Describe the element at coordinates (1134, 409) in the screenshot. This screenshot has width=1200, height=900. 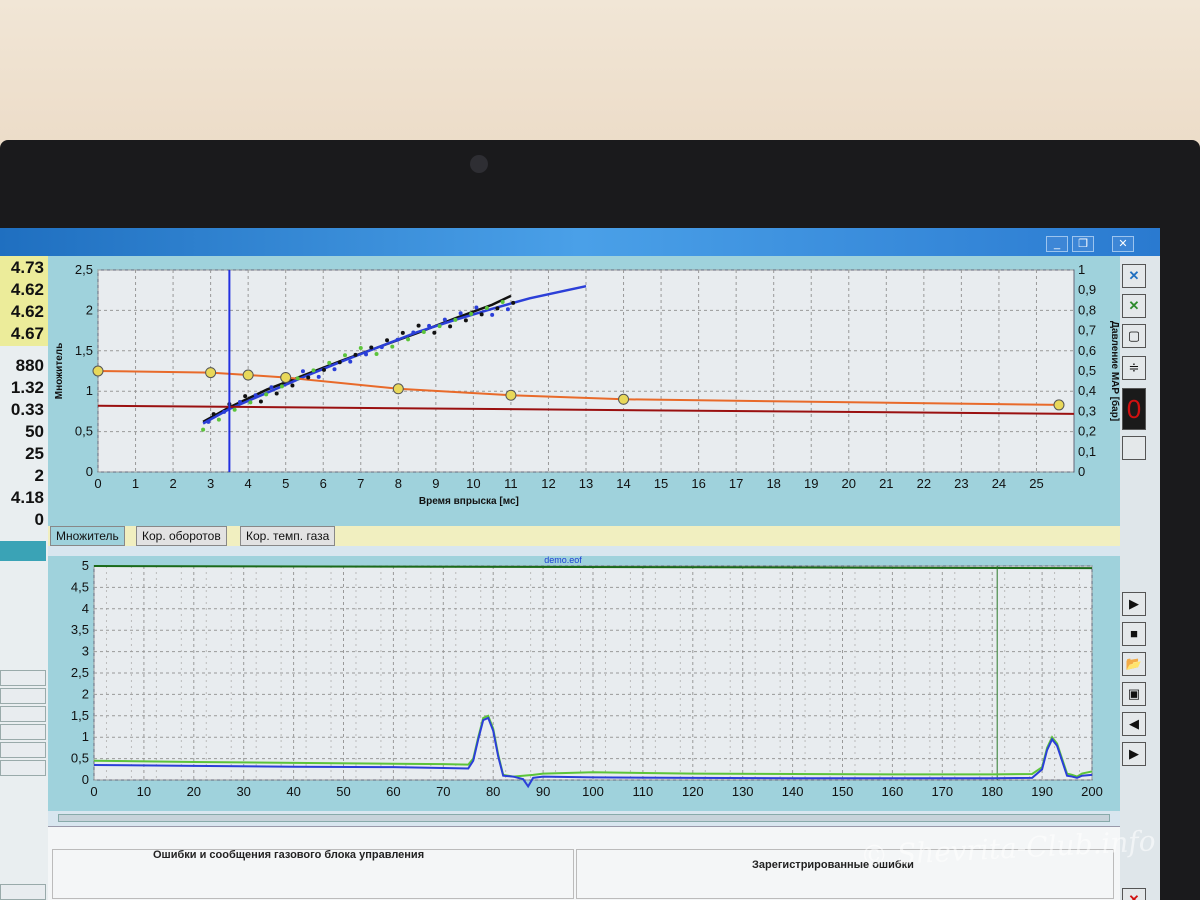
I see `digit-display: 0` at that location.